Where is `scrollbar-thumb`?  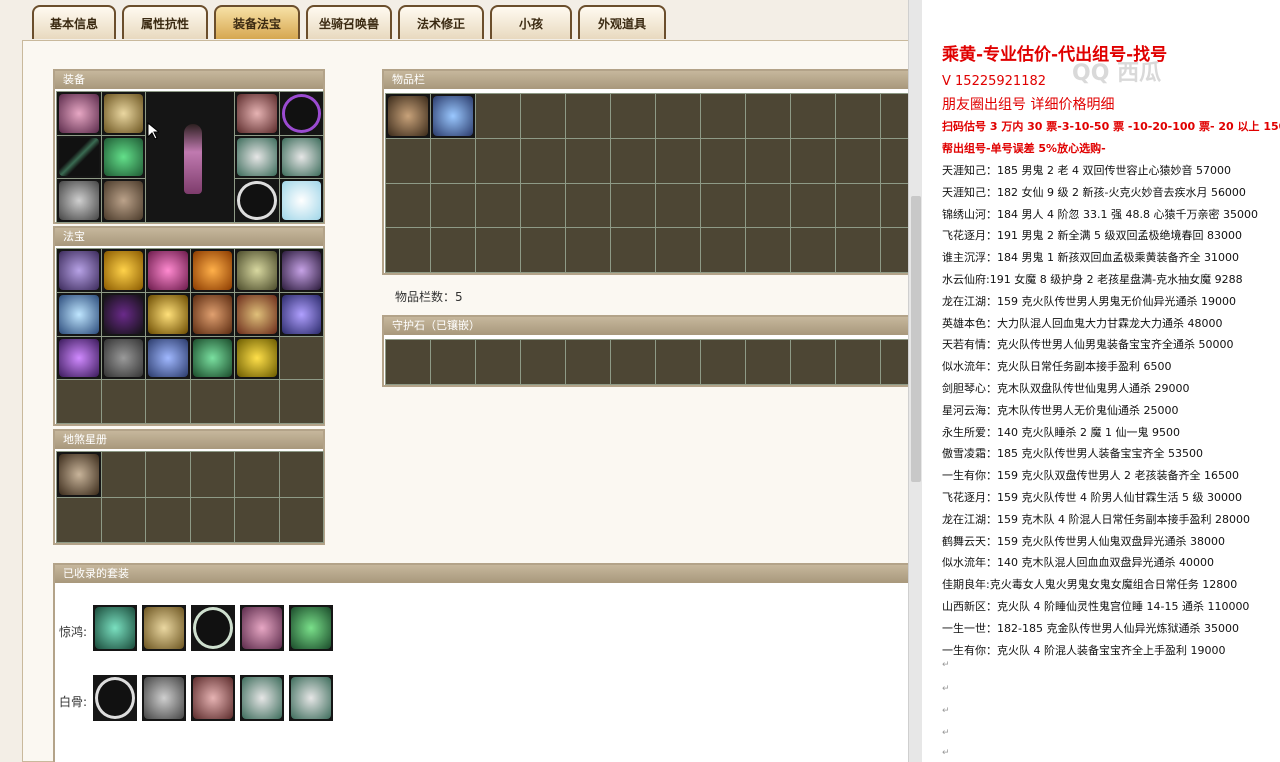 scrollbar-thumb is located at coordinates (916, 339).